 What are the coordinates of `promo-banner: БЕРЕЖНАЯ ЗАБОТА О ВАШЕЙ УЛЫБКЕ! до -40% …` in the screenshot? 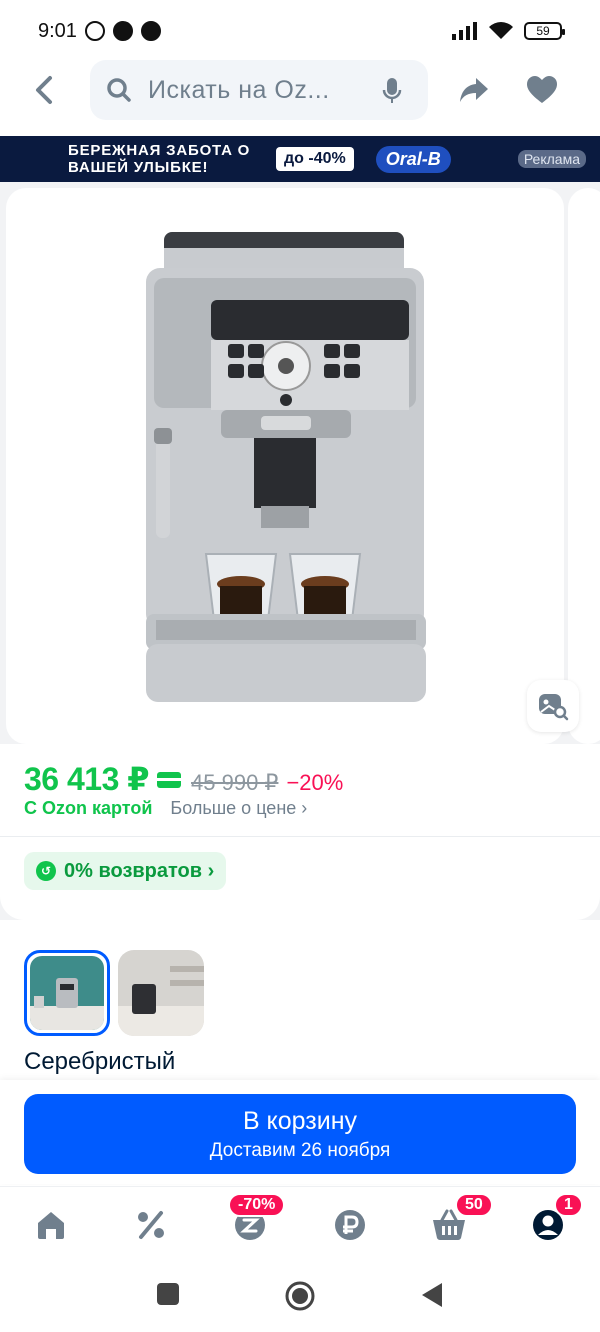 It's located at (300, 159).